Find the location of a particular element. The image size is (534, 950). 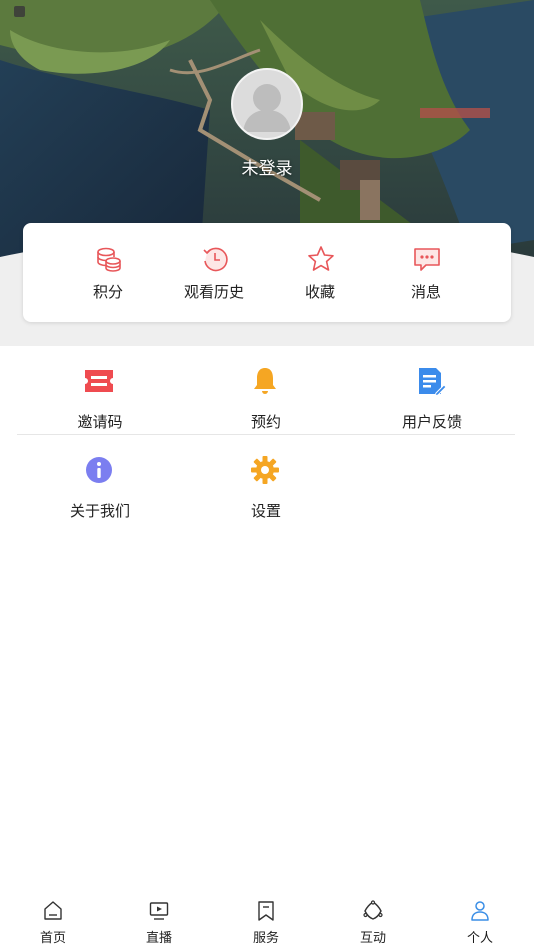

bottom-tab-bar: 首页 直播 服务 互动 个人 is located at coordinates (267, 920).